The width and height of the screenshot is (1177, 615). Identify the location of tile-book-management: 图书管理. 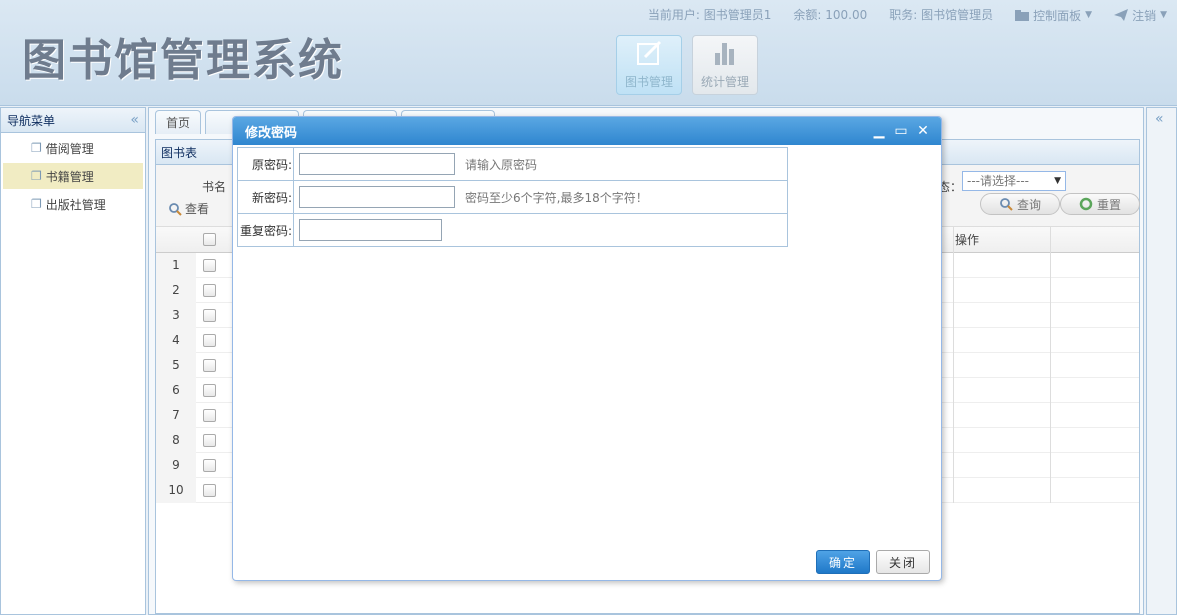
(649, 65).